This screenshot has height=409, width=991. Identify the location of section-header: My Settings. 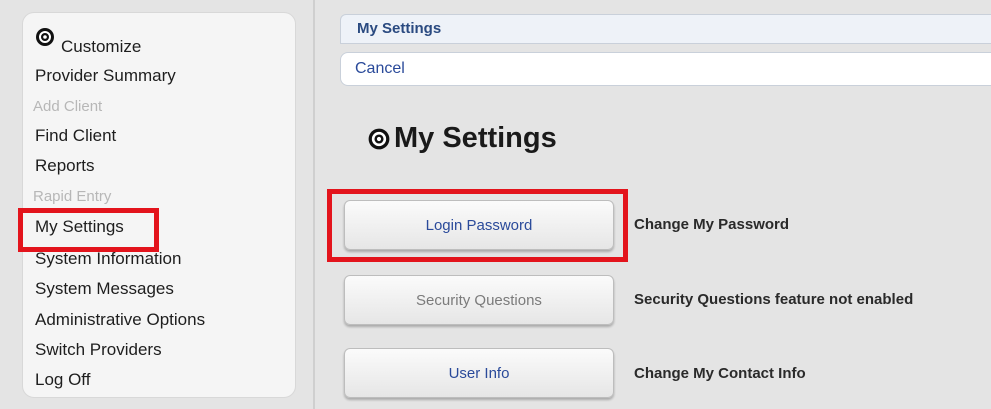
(665, 29).